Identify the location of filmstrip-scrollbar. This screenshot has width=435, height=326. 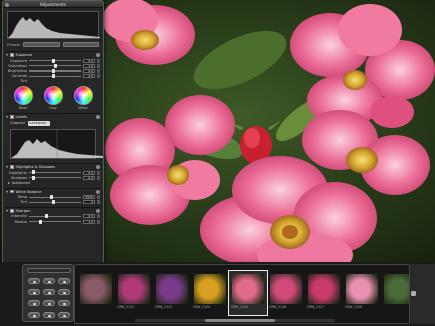
(235, 320).